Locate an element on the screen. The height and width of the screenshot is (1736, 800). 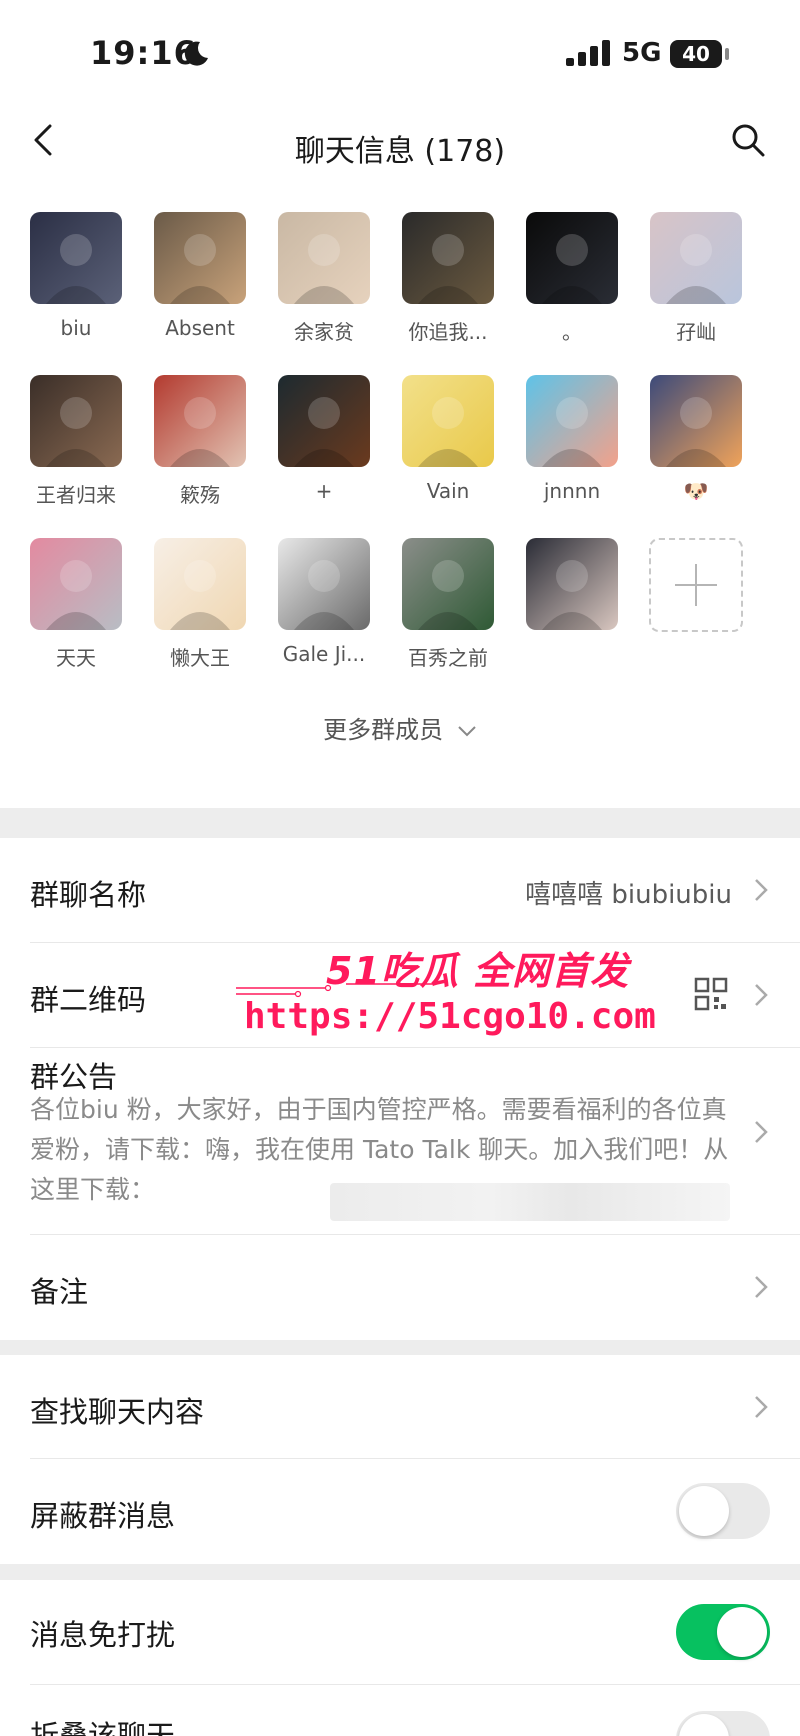
fold-chat-toggle is located at coordinates (723, 1723).